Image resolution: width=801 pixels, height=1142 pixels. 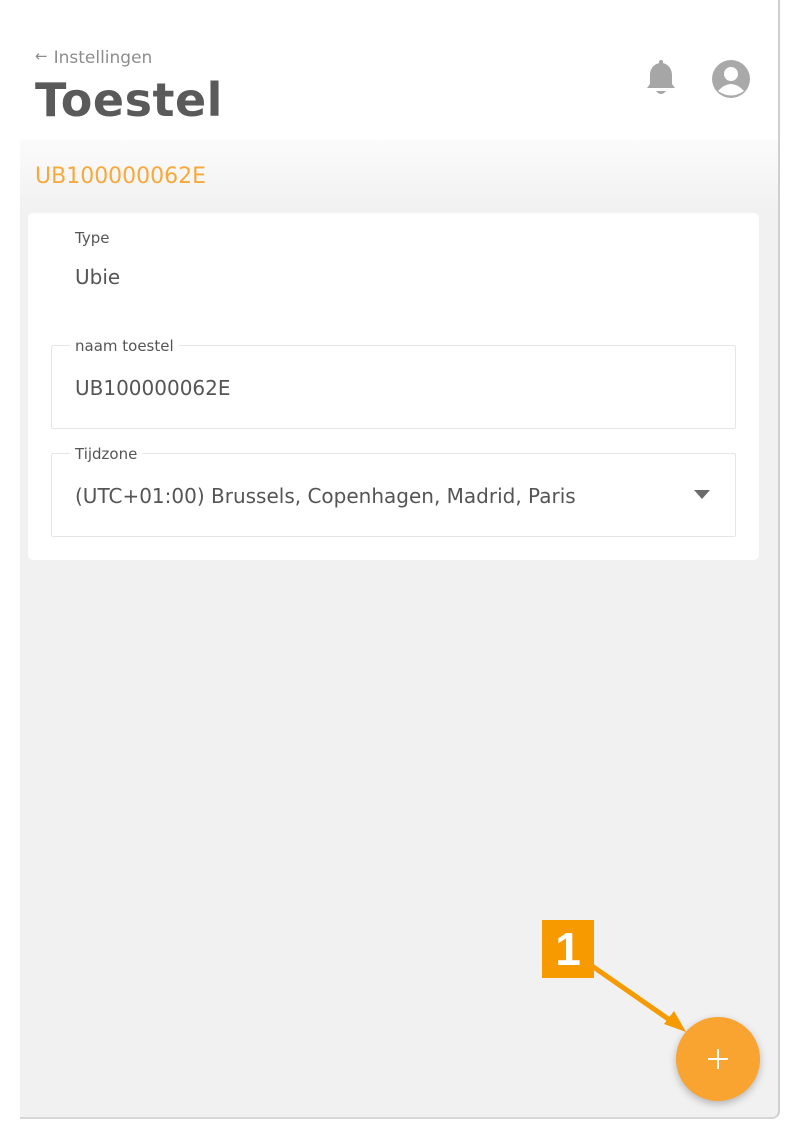 I want to click on back-link: ← Instellingen, so click(x=94, y=57).